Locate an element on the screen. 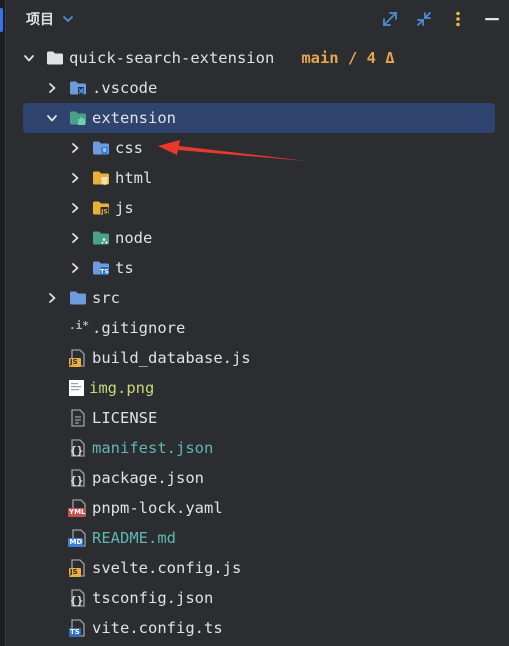 The height and width of the screenshot is (646, 509). css-folder-icon is located at coordinates (101, 148).